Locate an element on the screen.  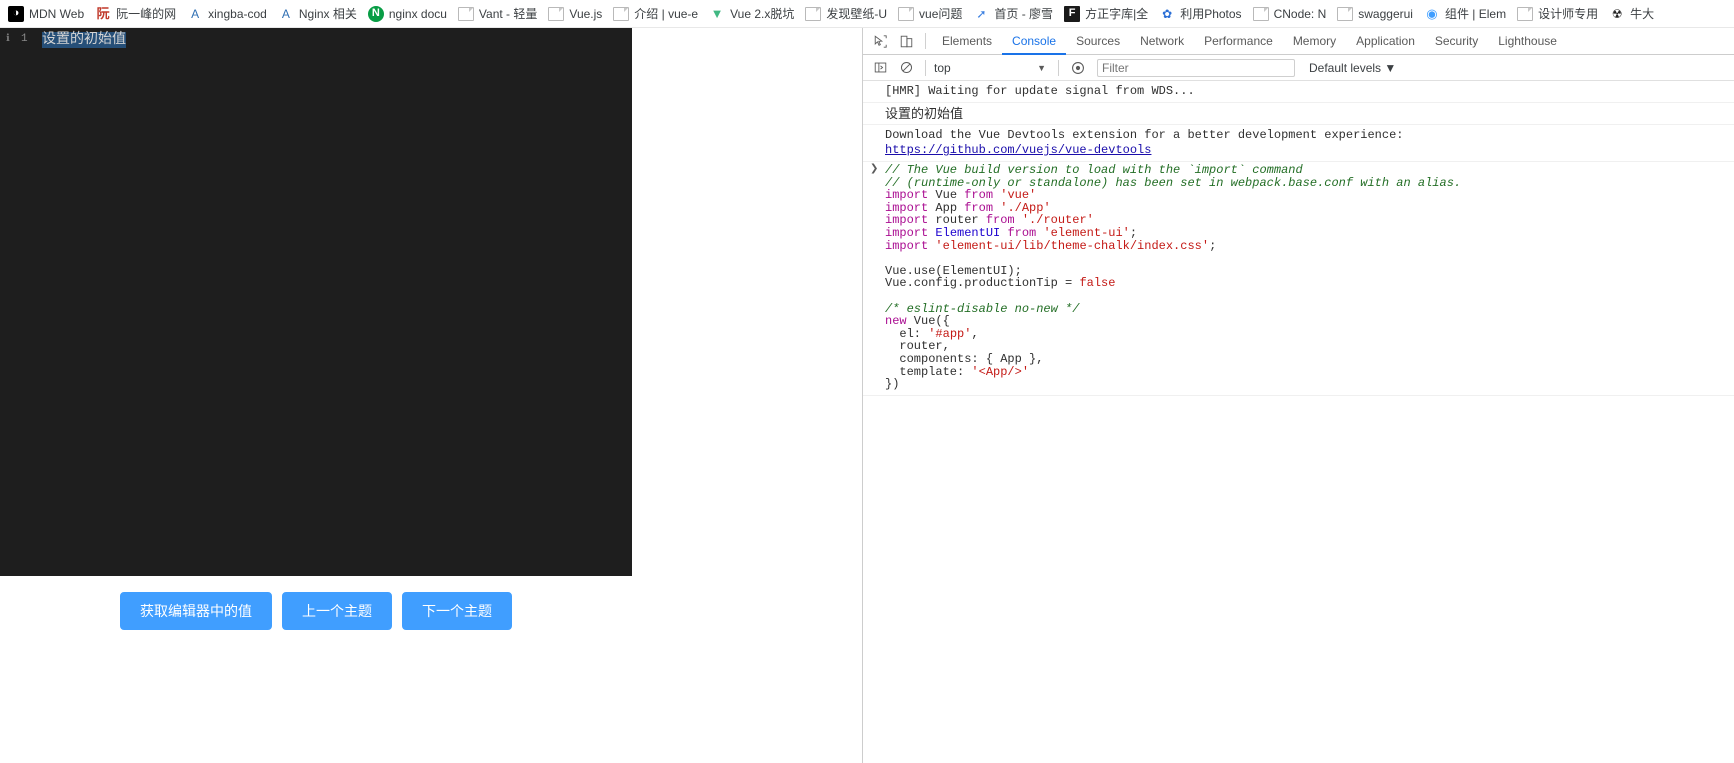
code-token: '<App/>' is located at coordinates (1000, 371).